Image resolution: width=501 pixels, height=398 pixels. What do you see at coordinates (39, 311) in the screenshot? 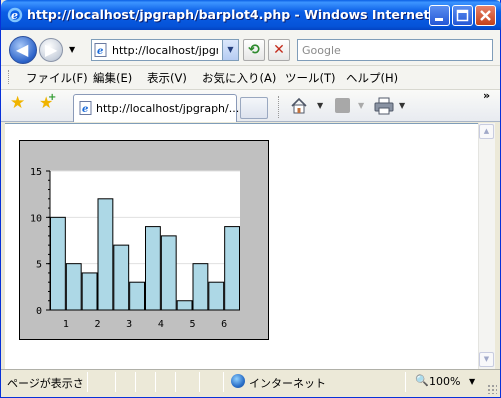
I see `y-tick-label: 0` at bounding box center [39, 311].